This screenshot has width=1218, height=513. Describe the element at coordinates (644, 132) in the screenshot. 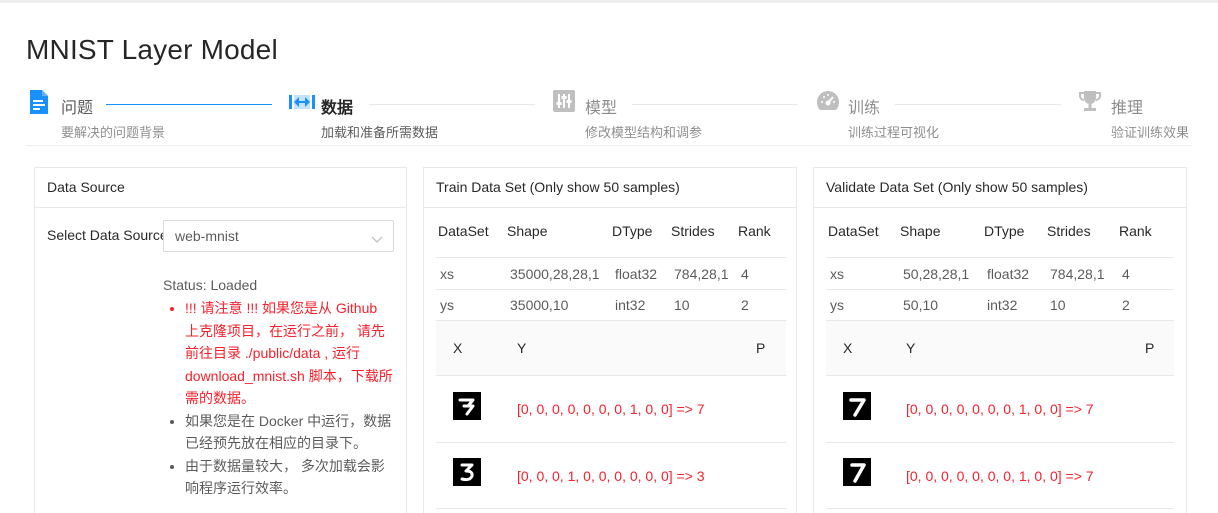

I see `step-description: 修改模型结构和调参` at that location.